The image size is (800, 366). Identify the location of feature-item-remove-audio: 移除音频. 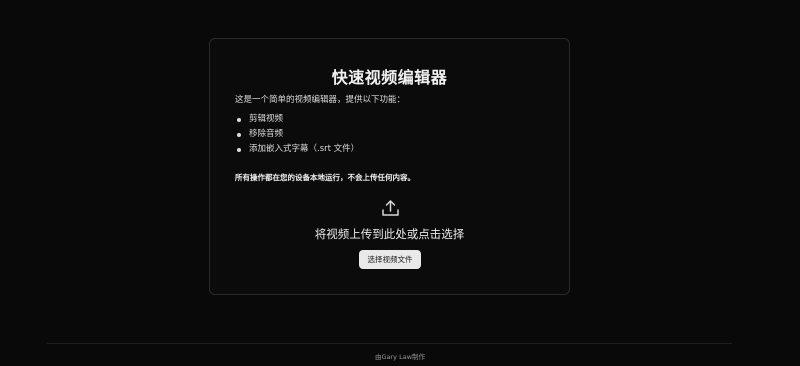
(297, 134).